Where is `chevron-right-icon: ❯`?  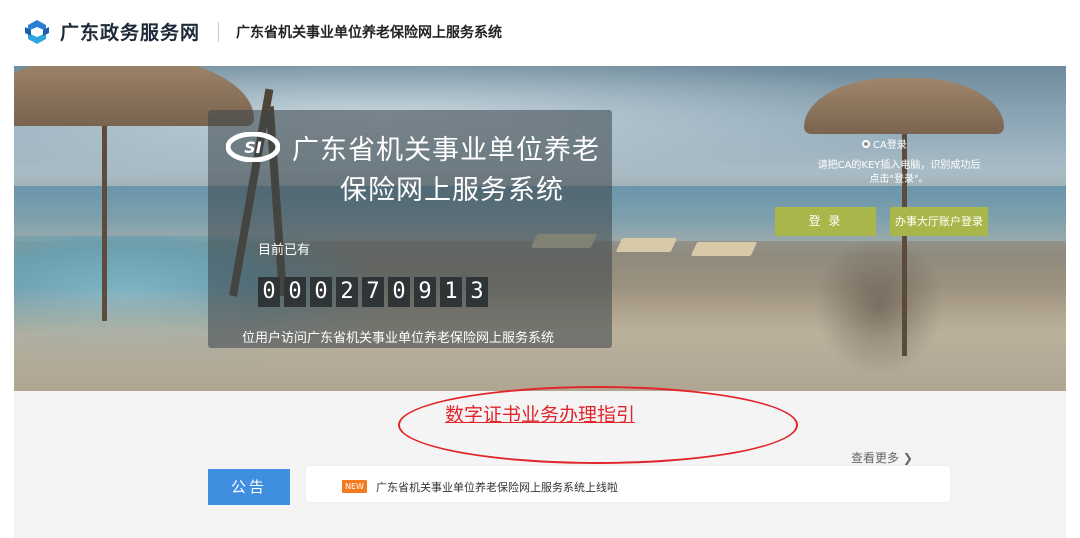 chevron-right-icon: ❯ is located at coordinates (907, 458).